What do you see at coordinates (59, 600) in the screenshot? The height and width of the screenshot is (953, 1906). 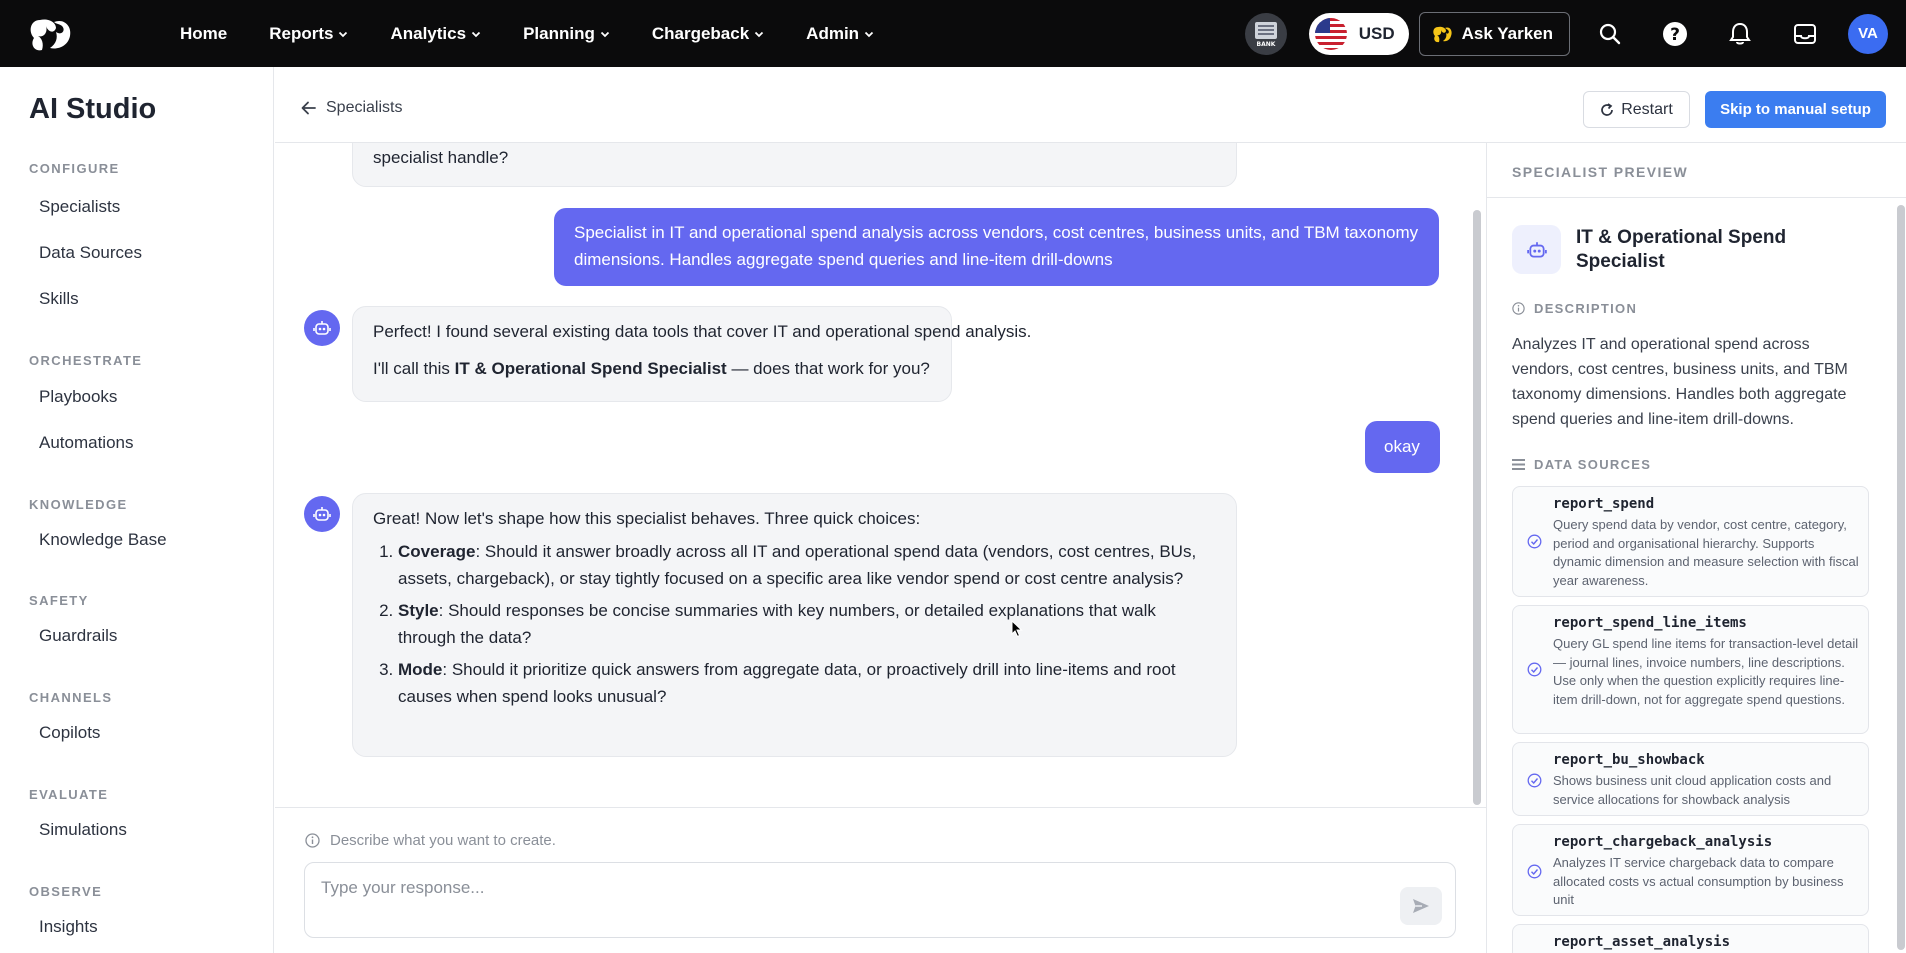 I see `section-label-safety: SAFETY` at bounding box center [59, 600].